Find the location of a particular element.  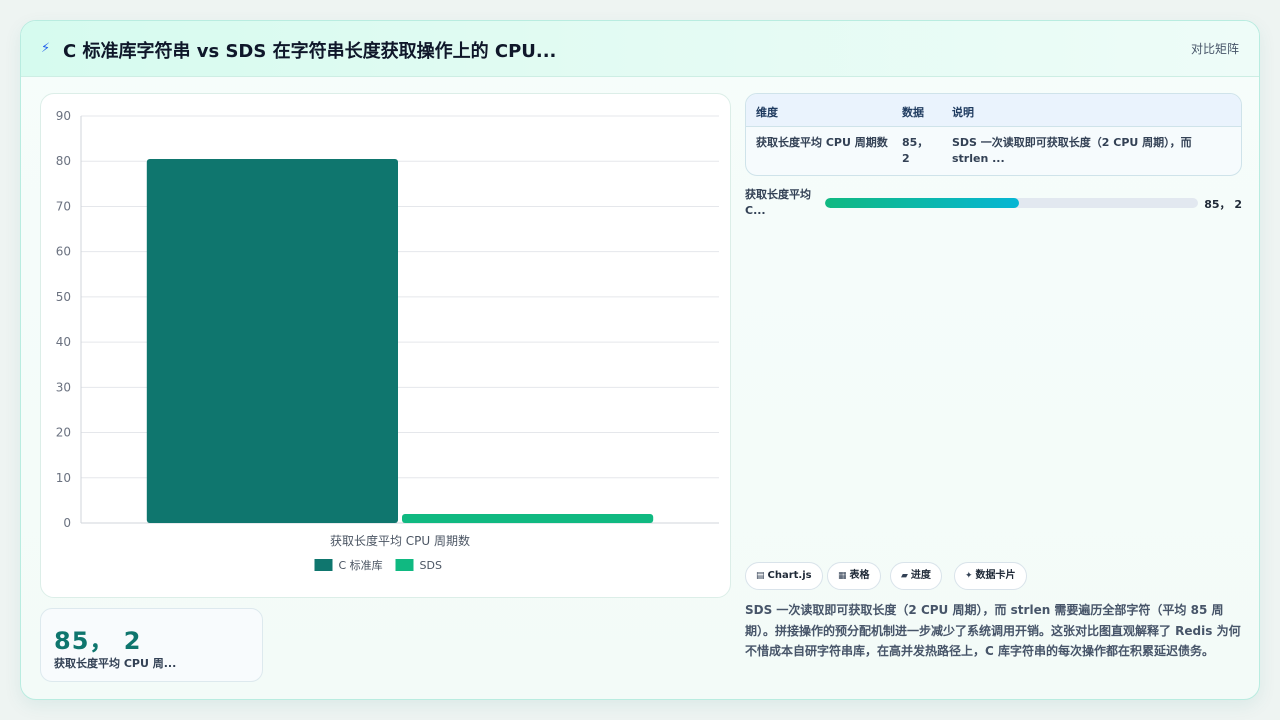

y-tick-label: 90 is located at coordinates (63, 116).